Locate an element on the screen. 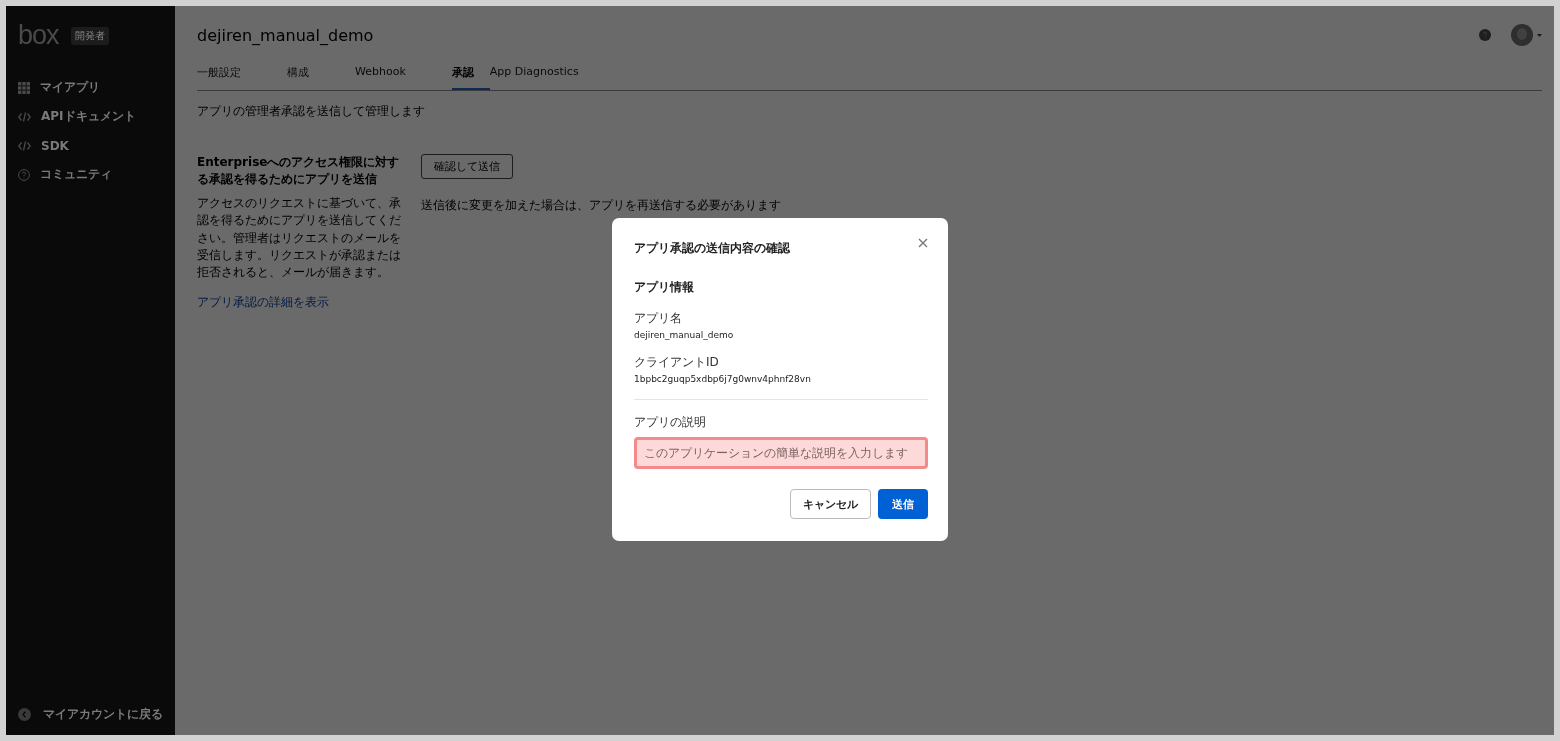 This screenshot has width=1560, height=741. dialog-subtitle: アプリ情報 is located at coordinates (664, 287).